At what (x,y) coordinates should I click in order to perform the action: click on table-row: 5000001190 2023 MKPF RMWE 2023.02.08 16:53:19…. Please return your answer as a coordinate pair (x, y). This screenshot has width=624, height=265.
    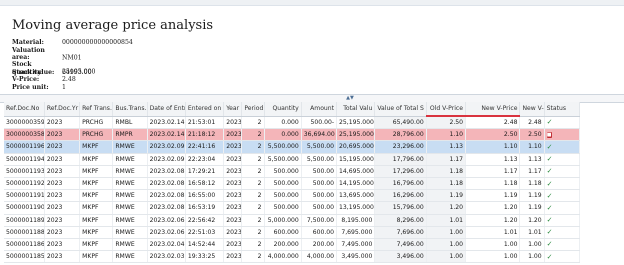
    Looking at the image, I should click on (292, 208).